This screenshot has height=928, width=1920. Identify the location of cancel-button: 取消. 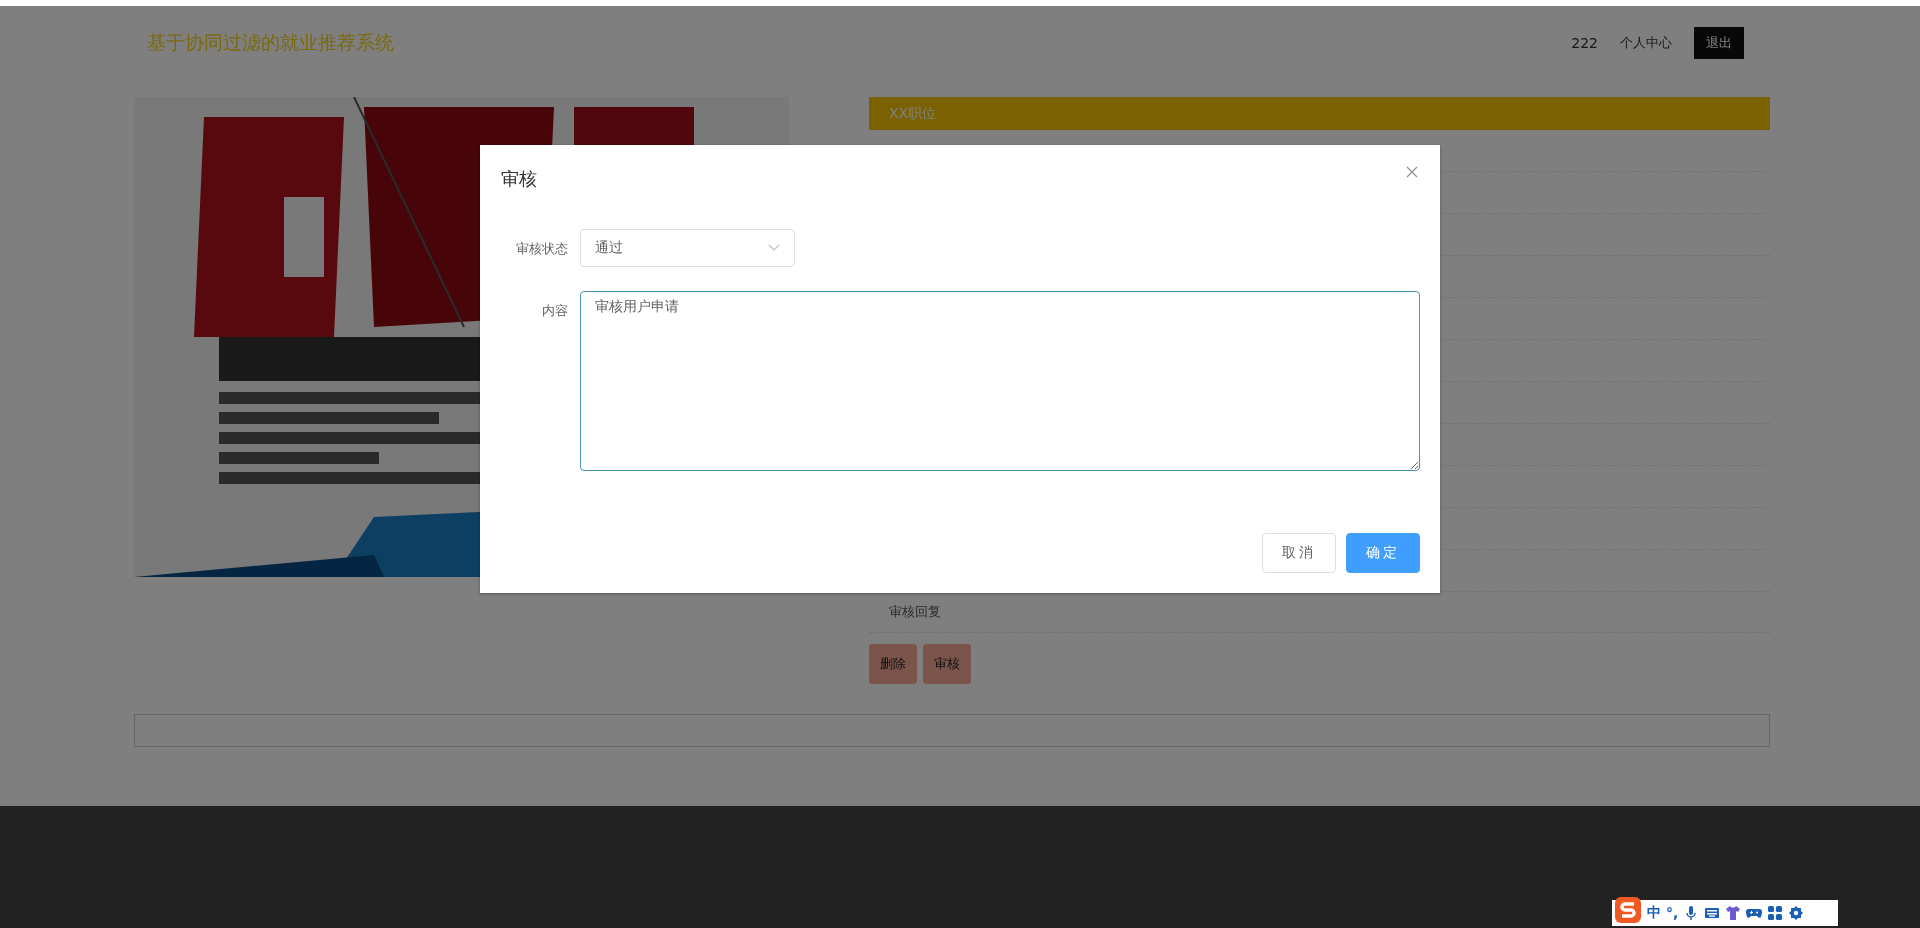
(1299, 553).